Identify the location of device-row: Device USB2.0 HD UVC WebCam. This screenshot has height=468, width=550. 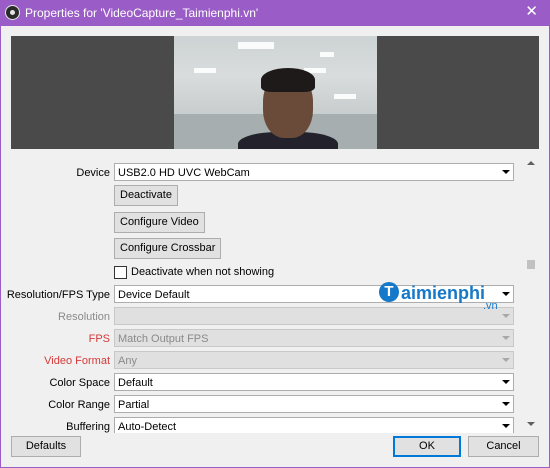
(260, 173).